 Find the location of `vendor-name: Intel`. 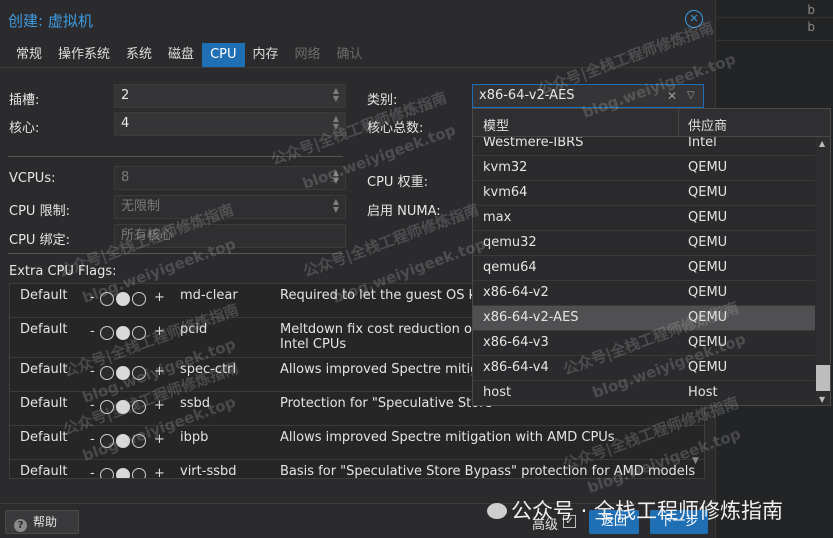

vendor-name: Intel is located at coordinates (702, 142).